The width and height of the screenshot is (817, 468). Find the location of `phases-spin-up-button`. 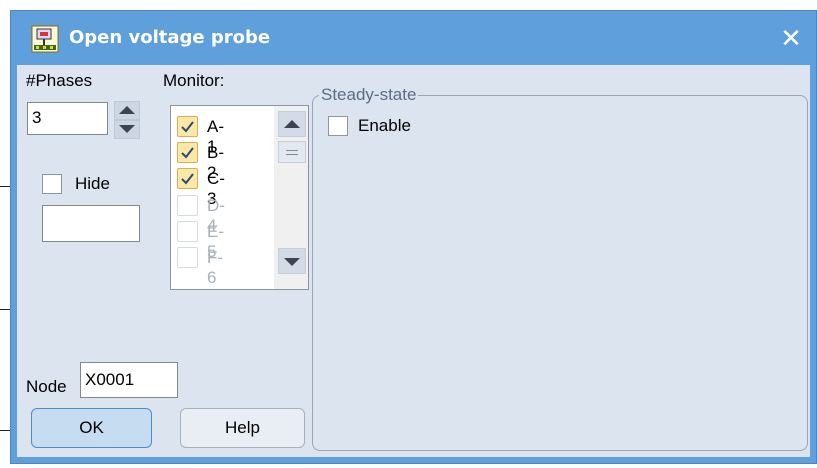

phases-spin-up-button is located at coordinates (127, 110).